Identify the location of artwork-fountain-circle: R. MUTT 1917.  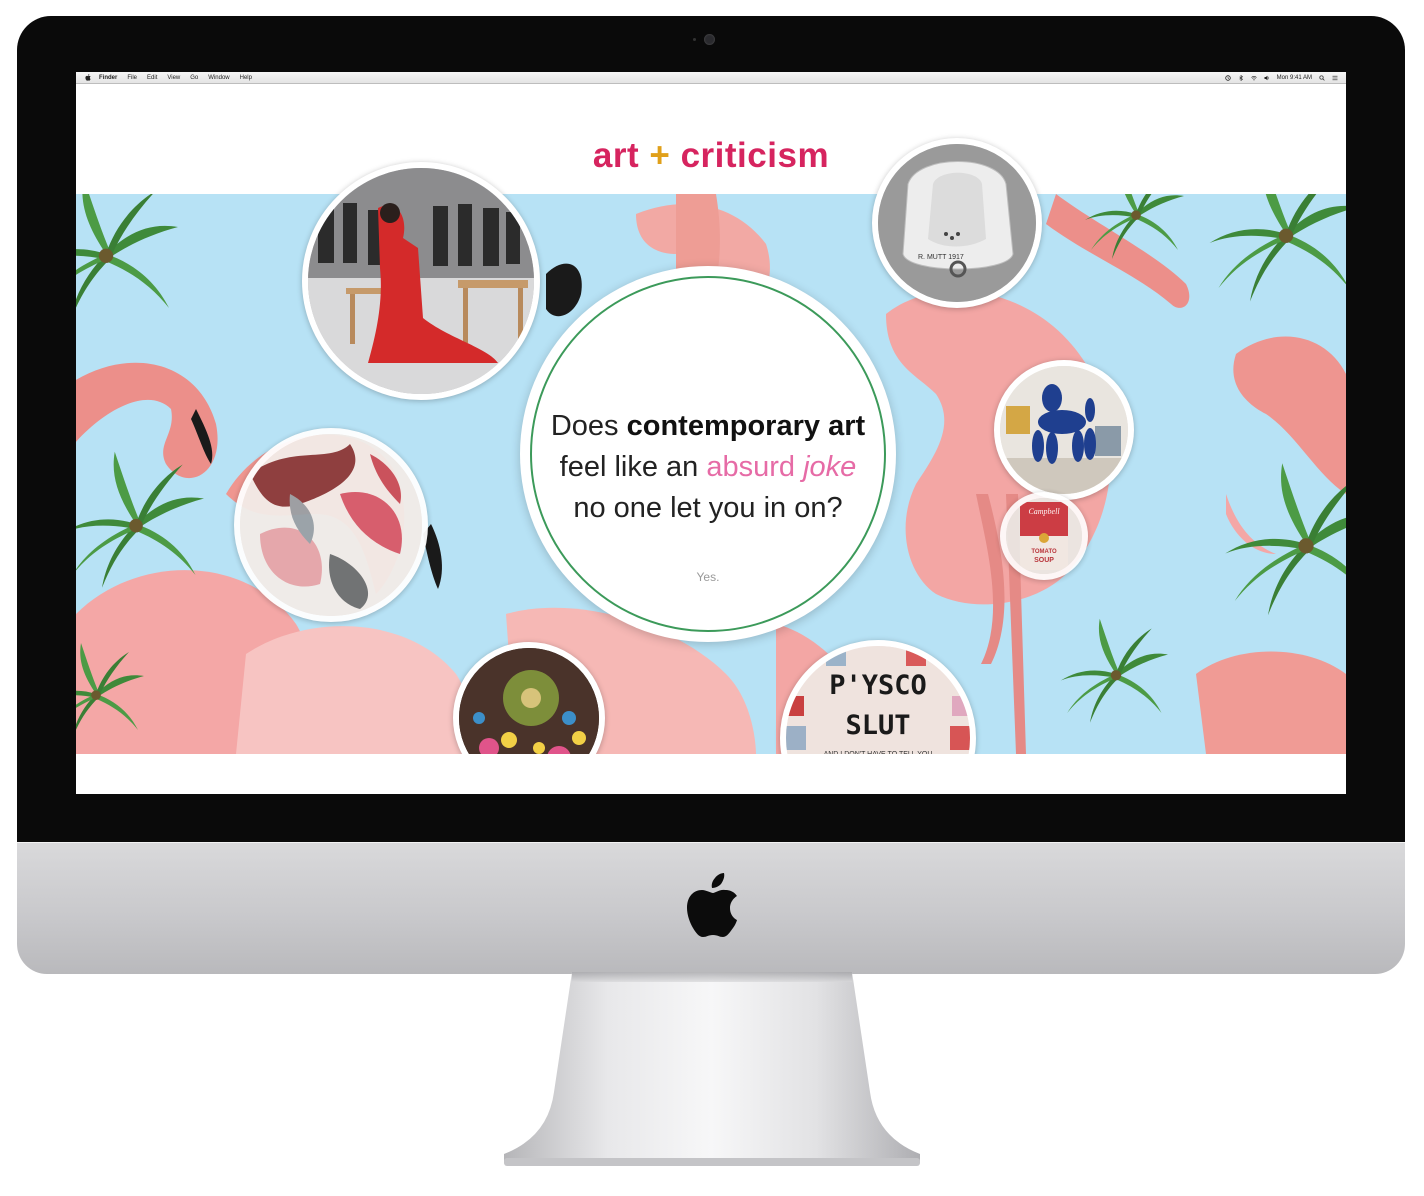
(957, 223).